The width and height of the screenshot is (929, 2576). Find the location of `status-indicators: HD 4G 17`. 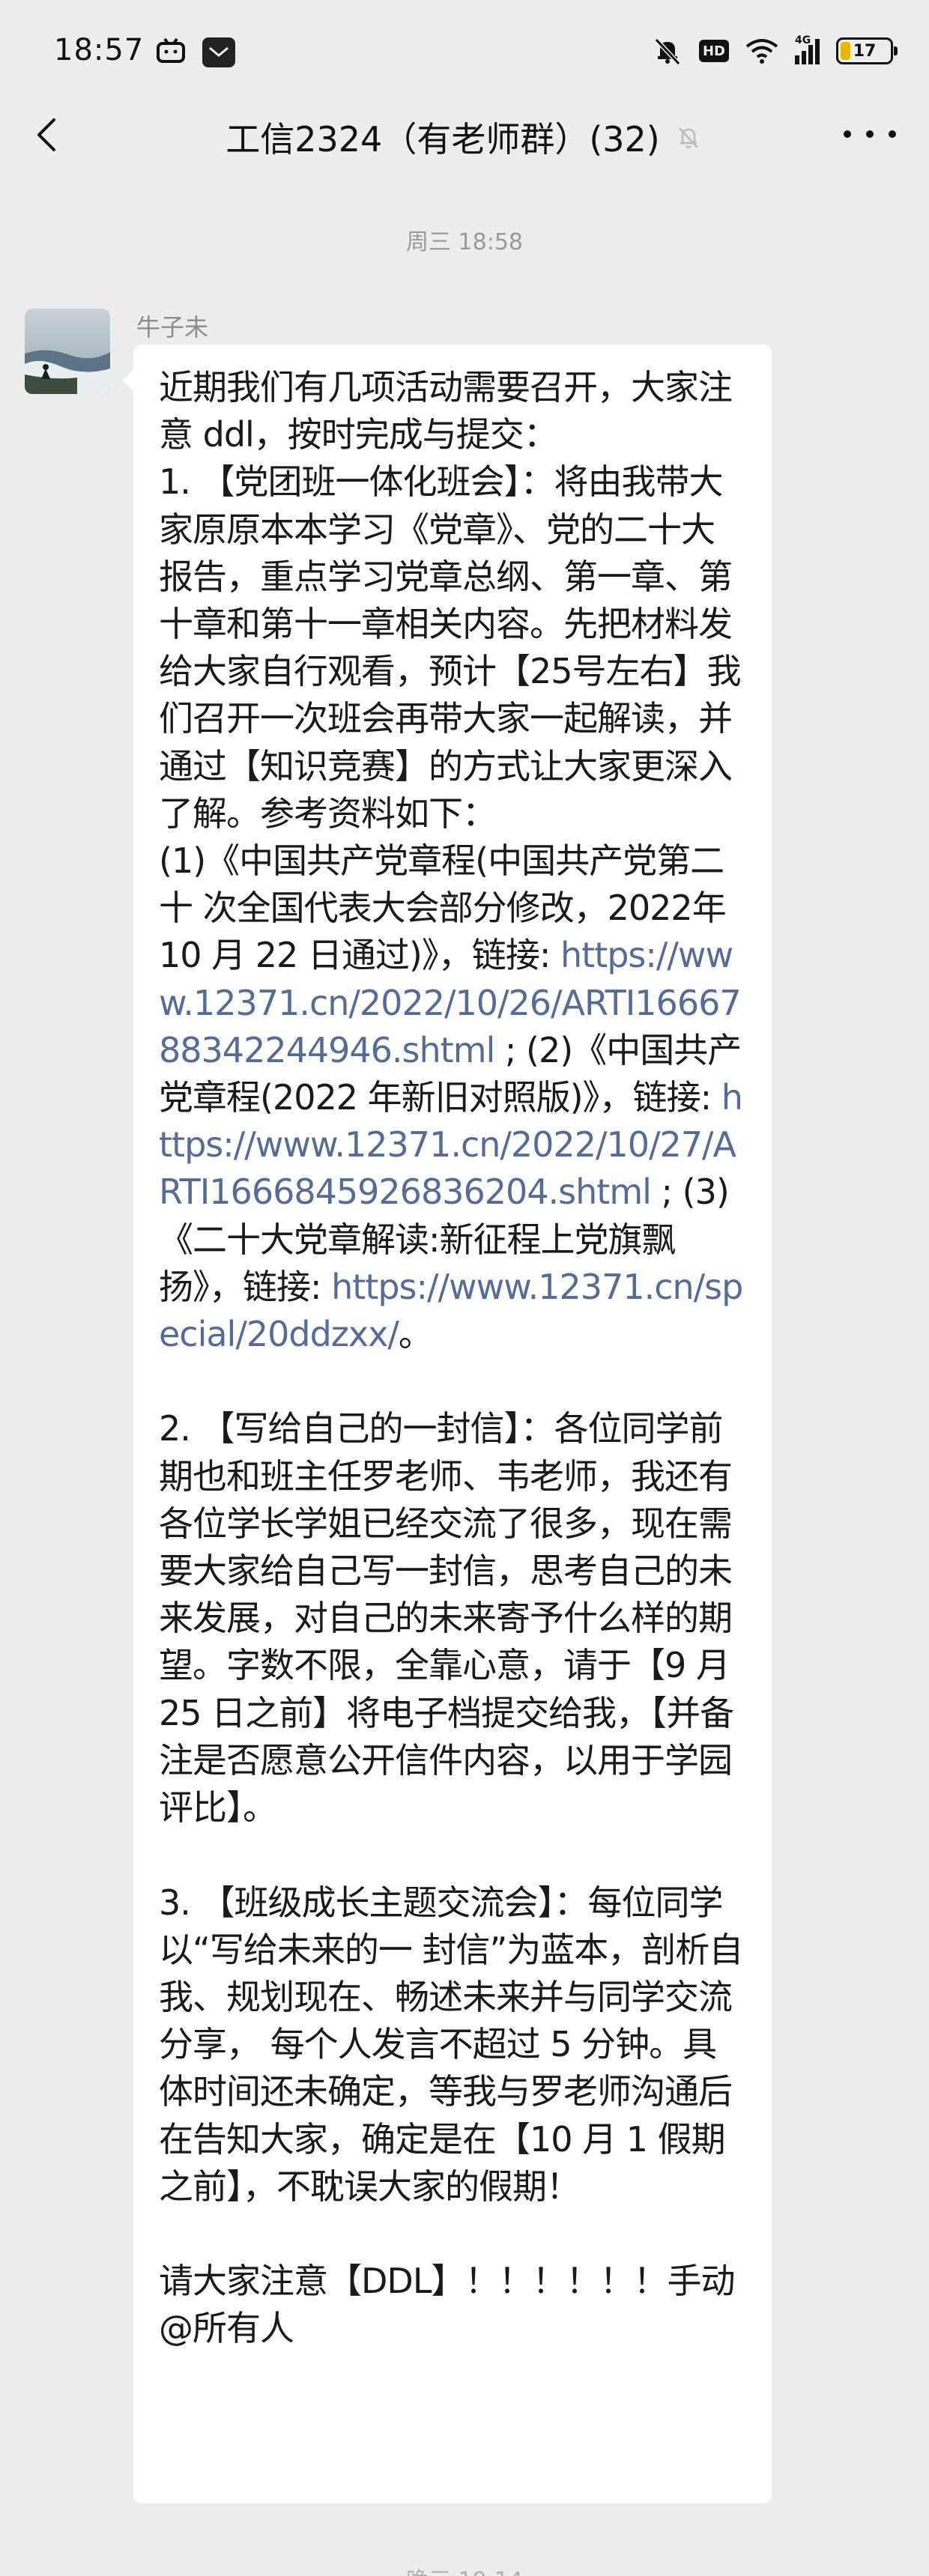

status-indicators: HD 4G 17 is located at coordinates (775, 50).